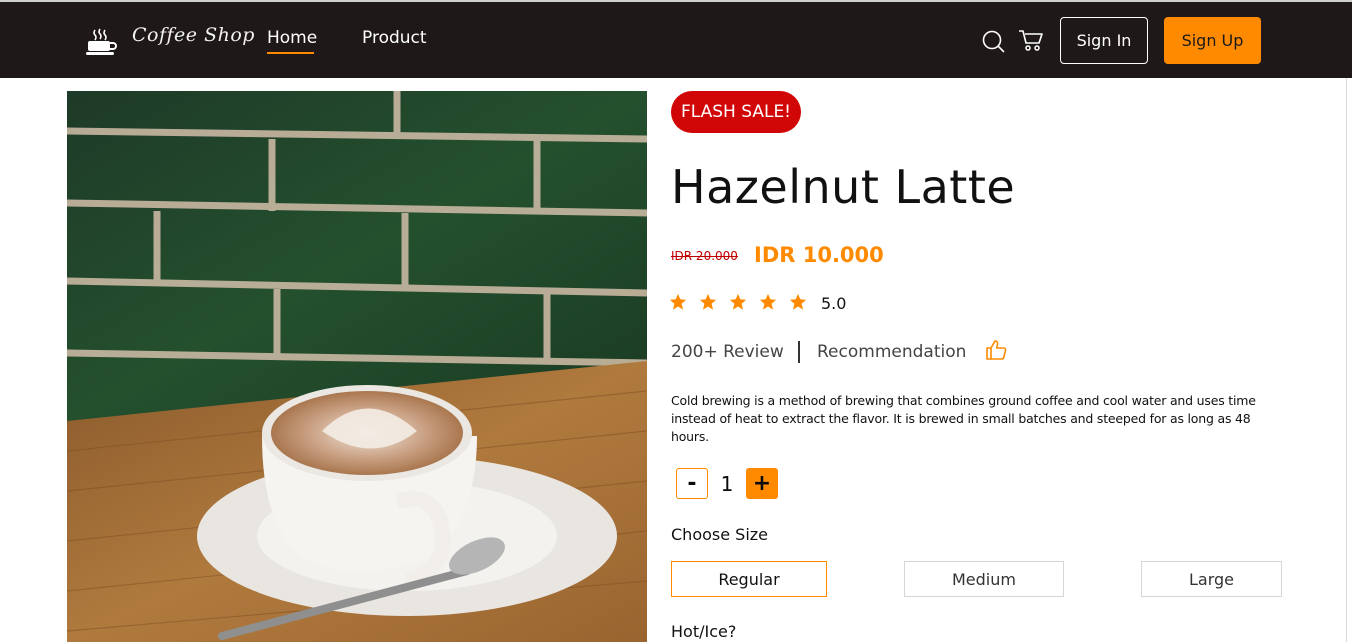  Describe the element at coordinates (799, 352) in the screenshot. I see `review-divider` at that location.